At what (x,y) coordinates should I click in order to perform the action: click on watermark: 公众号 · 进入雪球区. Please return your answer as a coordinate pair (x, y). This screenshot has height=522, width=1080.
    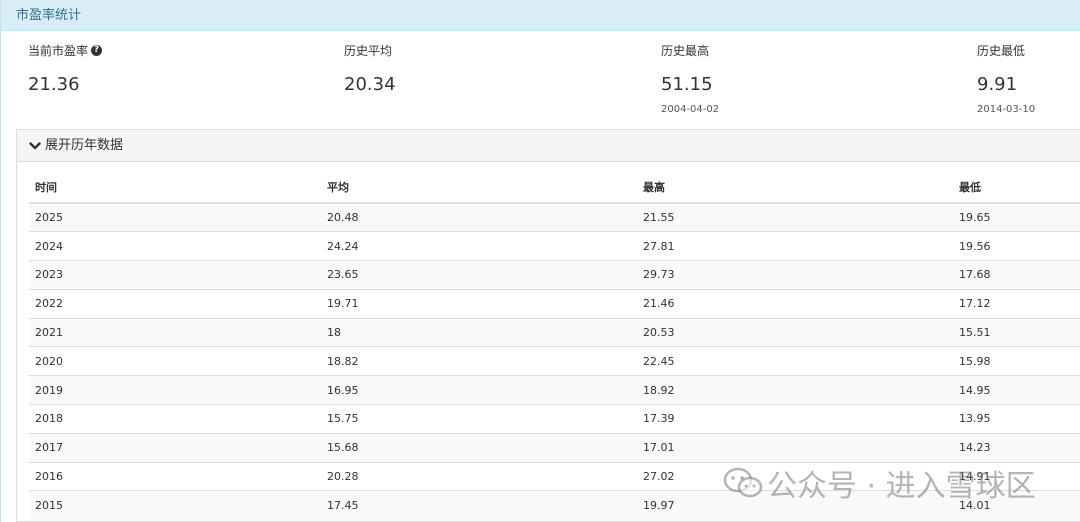
    Looking at the image, I should click on (879, 483).